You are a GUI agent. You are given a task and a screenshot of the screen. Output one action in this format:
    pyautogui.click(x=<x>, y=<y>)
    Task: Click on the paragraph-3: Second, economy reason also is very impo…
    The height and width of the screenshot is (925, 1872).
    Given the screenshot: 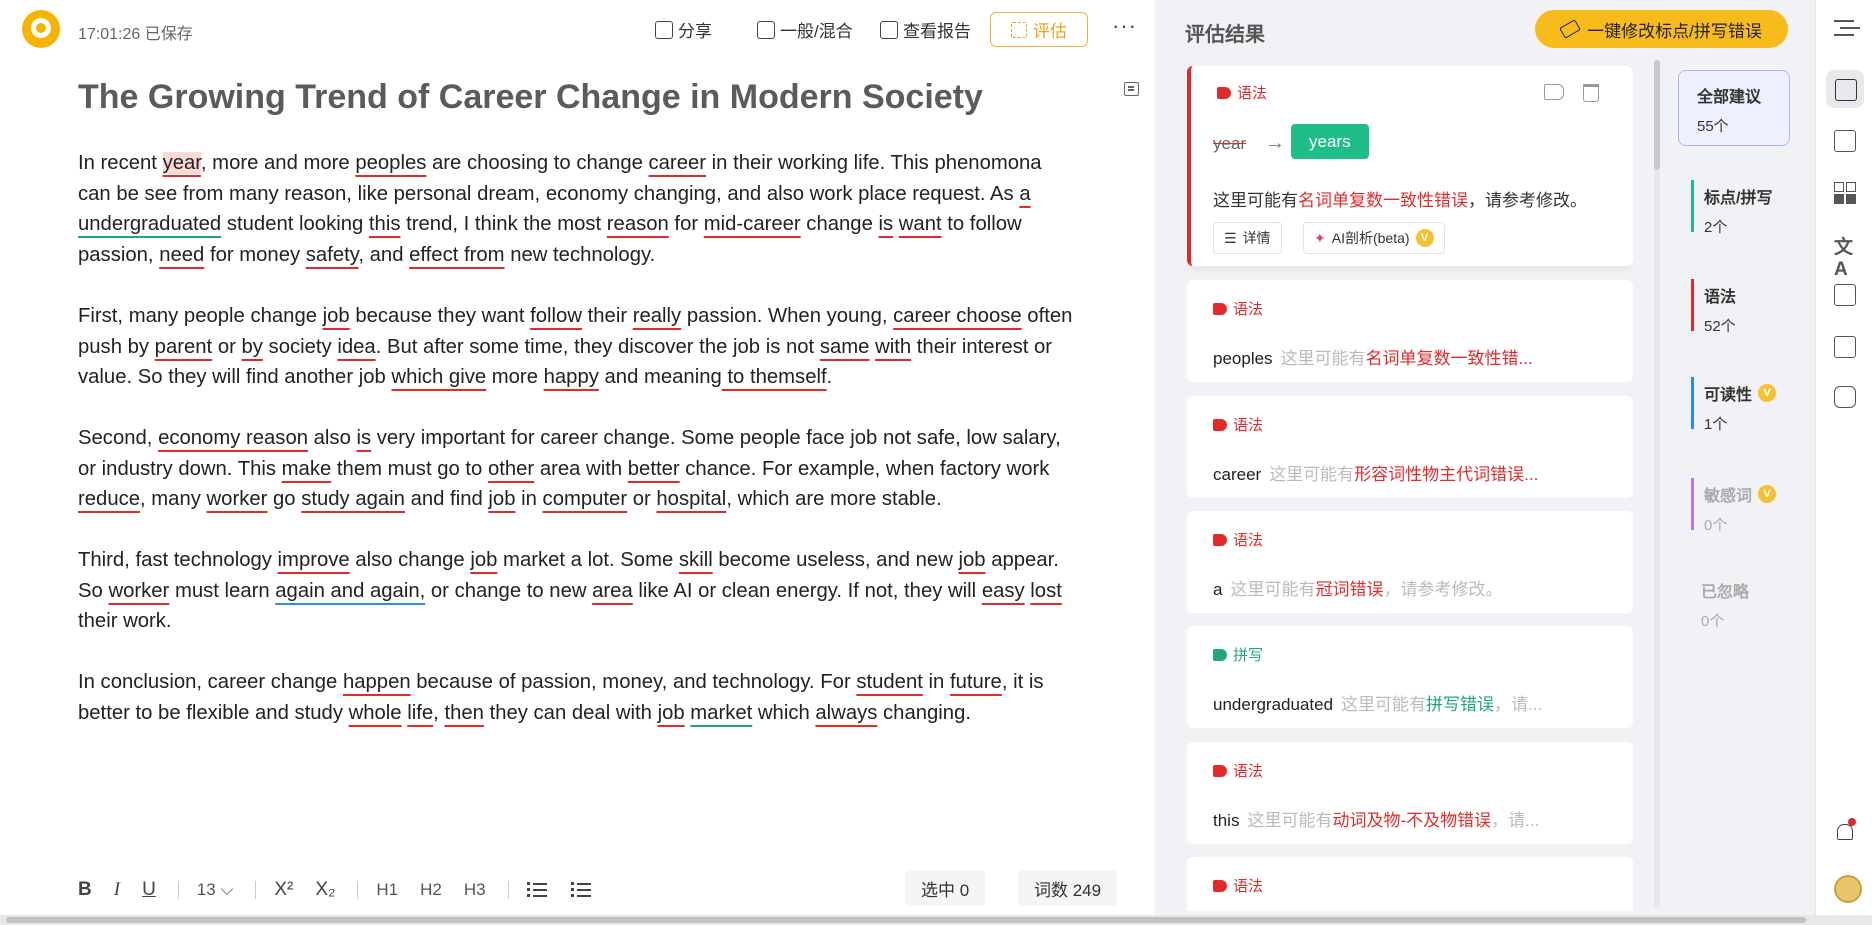 What is the action you would take?
    pyautogui.click(x=610, y=469)
    